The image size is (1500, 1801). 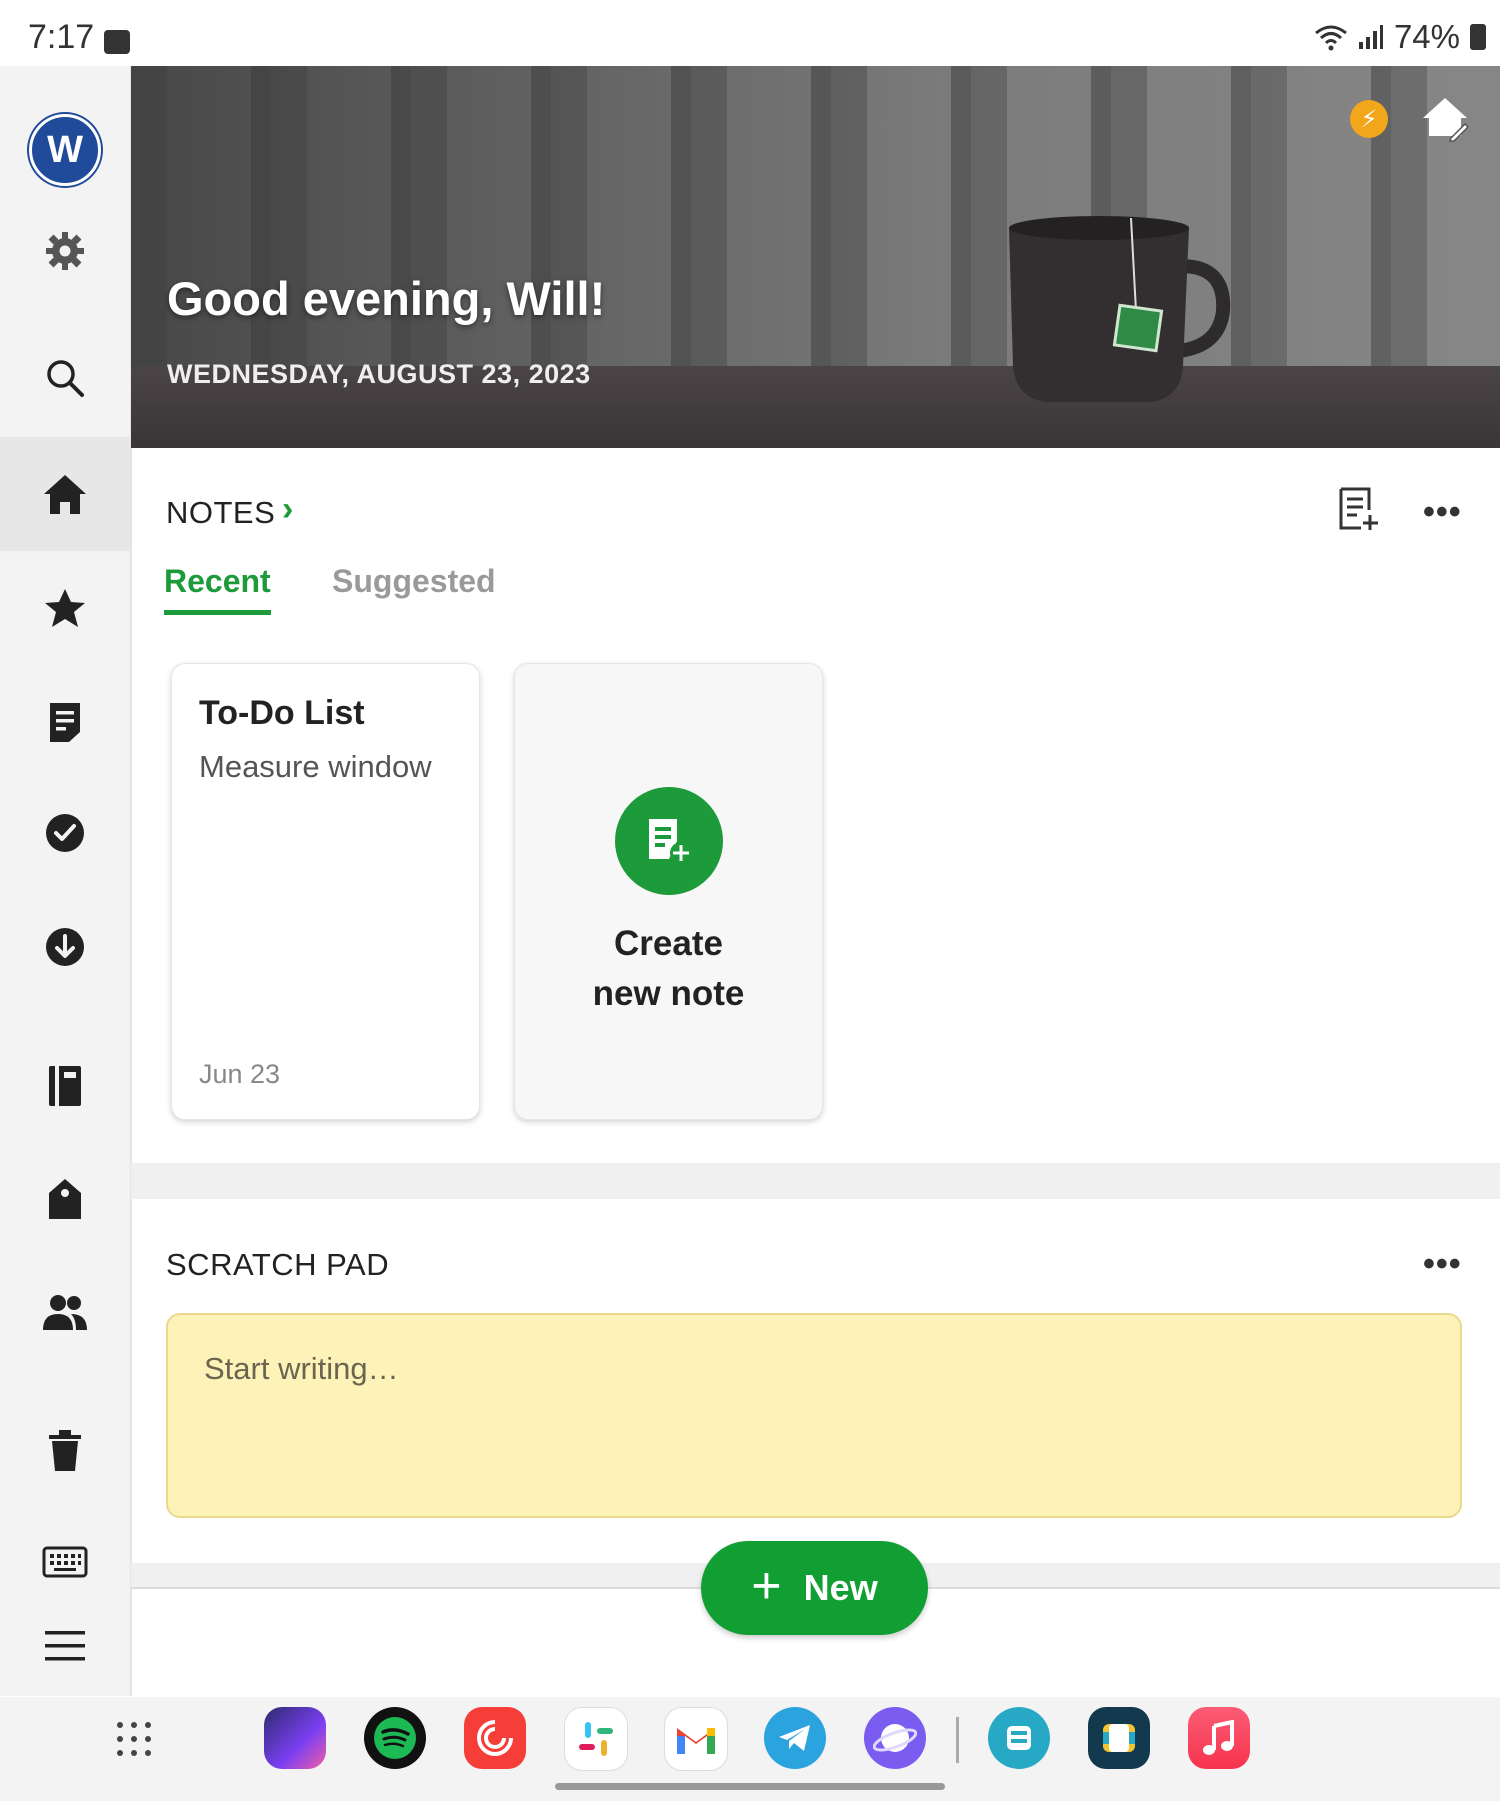 I want to click on sidebar-item-home, so click(x=65, y=494).